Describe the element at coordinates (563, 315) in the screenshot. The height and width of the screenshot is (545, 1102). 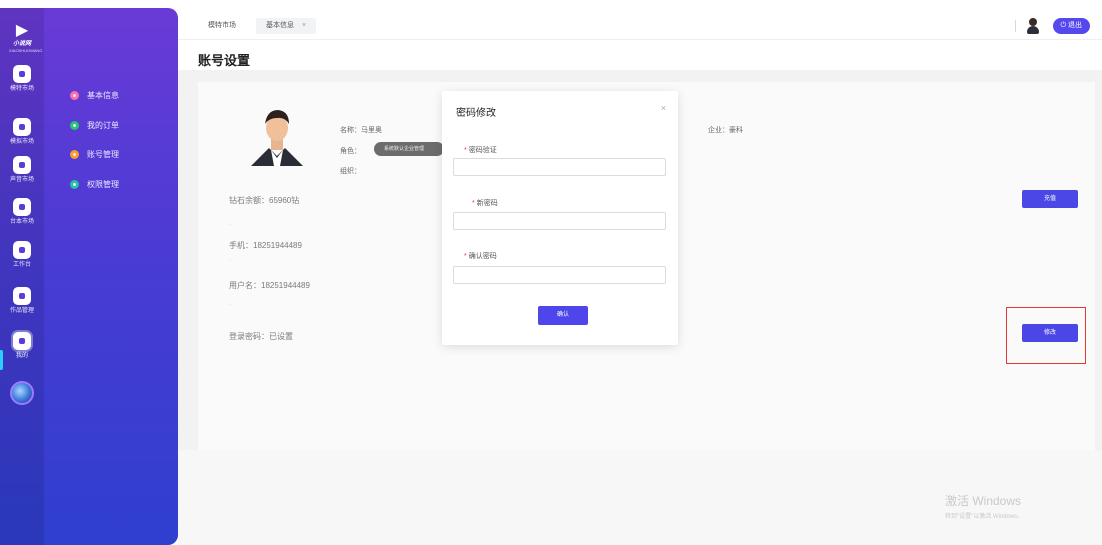
I see `confirm-button: 确认` at that location.